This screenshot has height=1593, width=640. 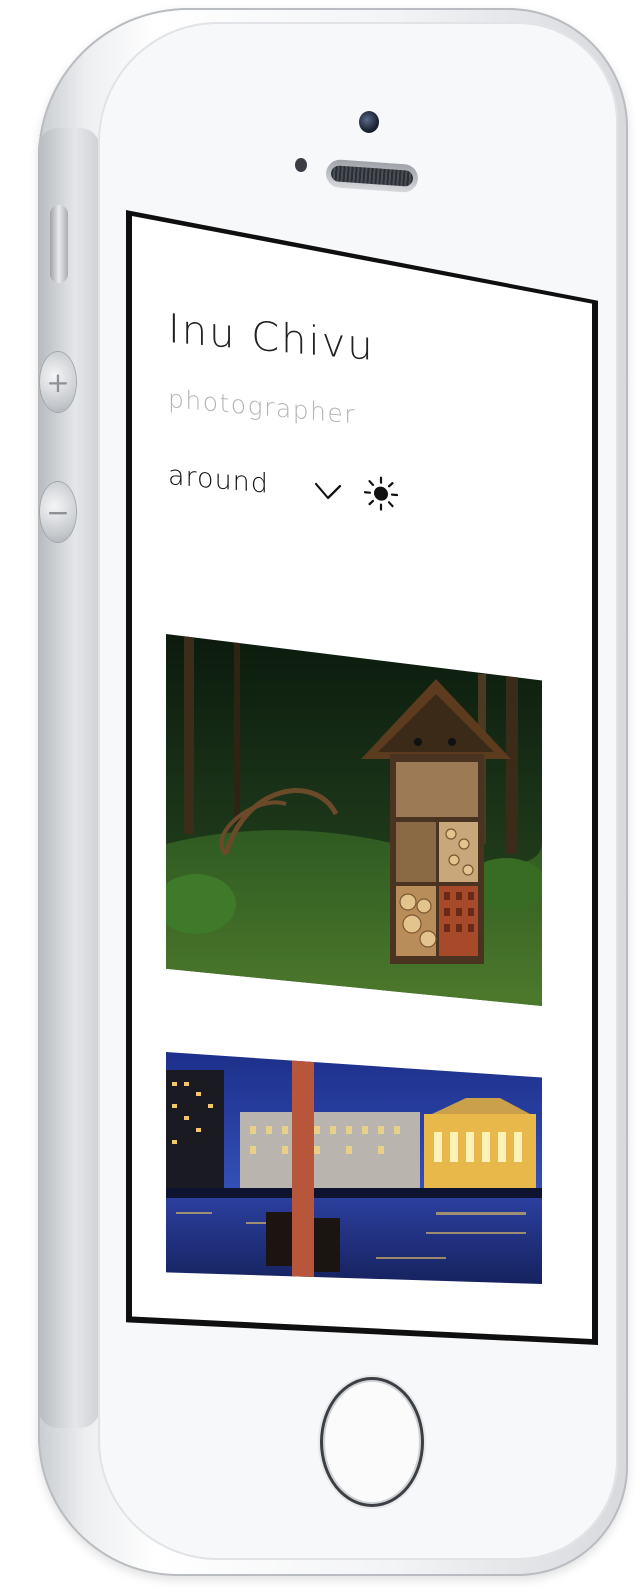 I want to click on sun-icon, so click(x=381, y=493).